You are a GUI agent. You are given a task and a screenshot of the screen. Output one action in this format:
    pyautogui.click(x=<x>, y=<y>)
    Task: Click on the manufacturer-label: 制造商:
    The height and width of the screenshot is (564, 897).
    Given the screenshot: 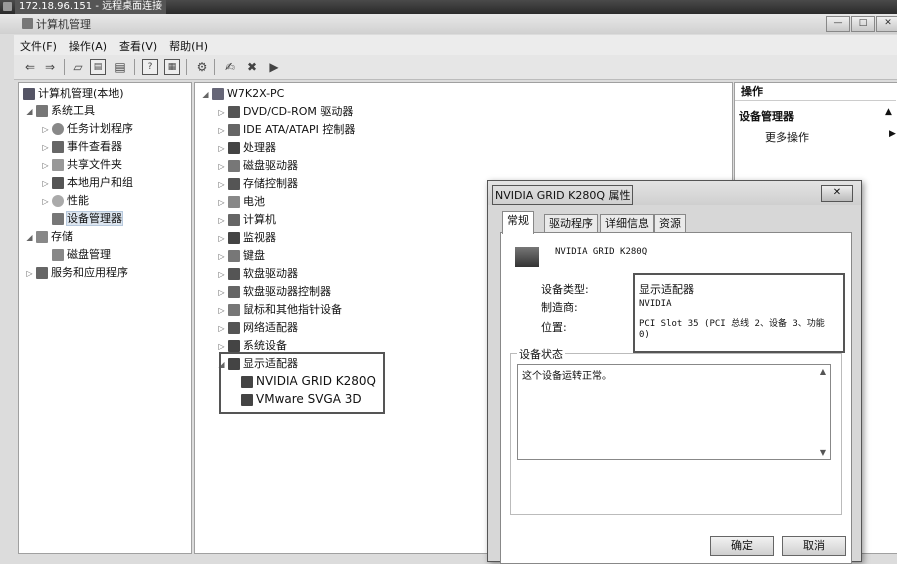 What is the action you would take?
    pyautogui.click(x=559, y=307)
    